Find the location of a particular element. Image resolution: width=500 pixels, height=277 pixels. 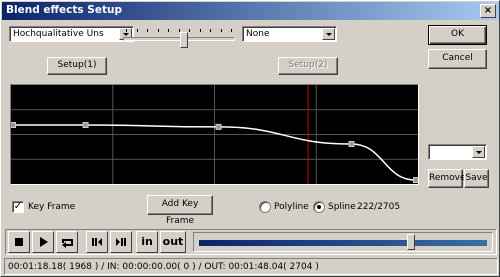

slider-thumb is located at coordinates (184, 40).